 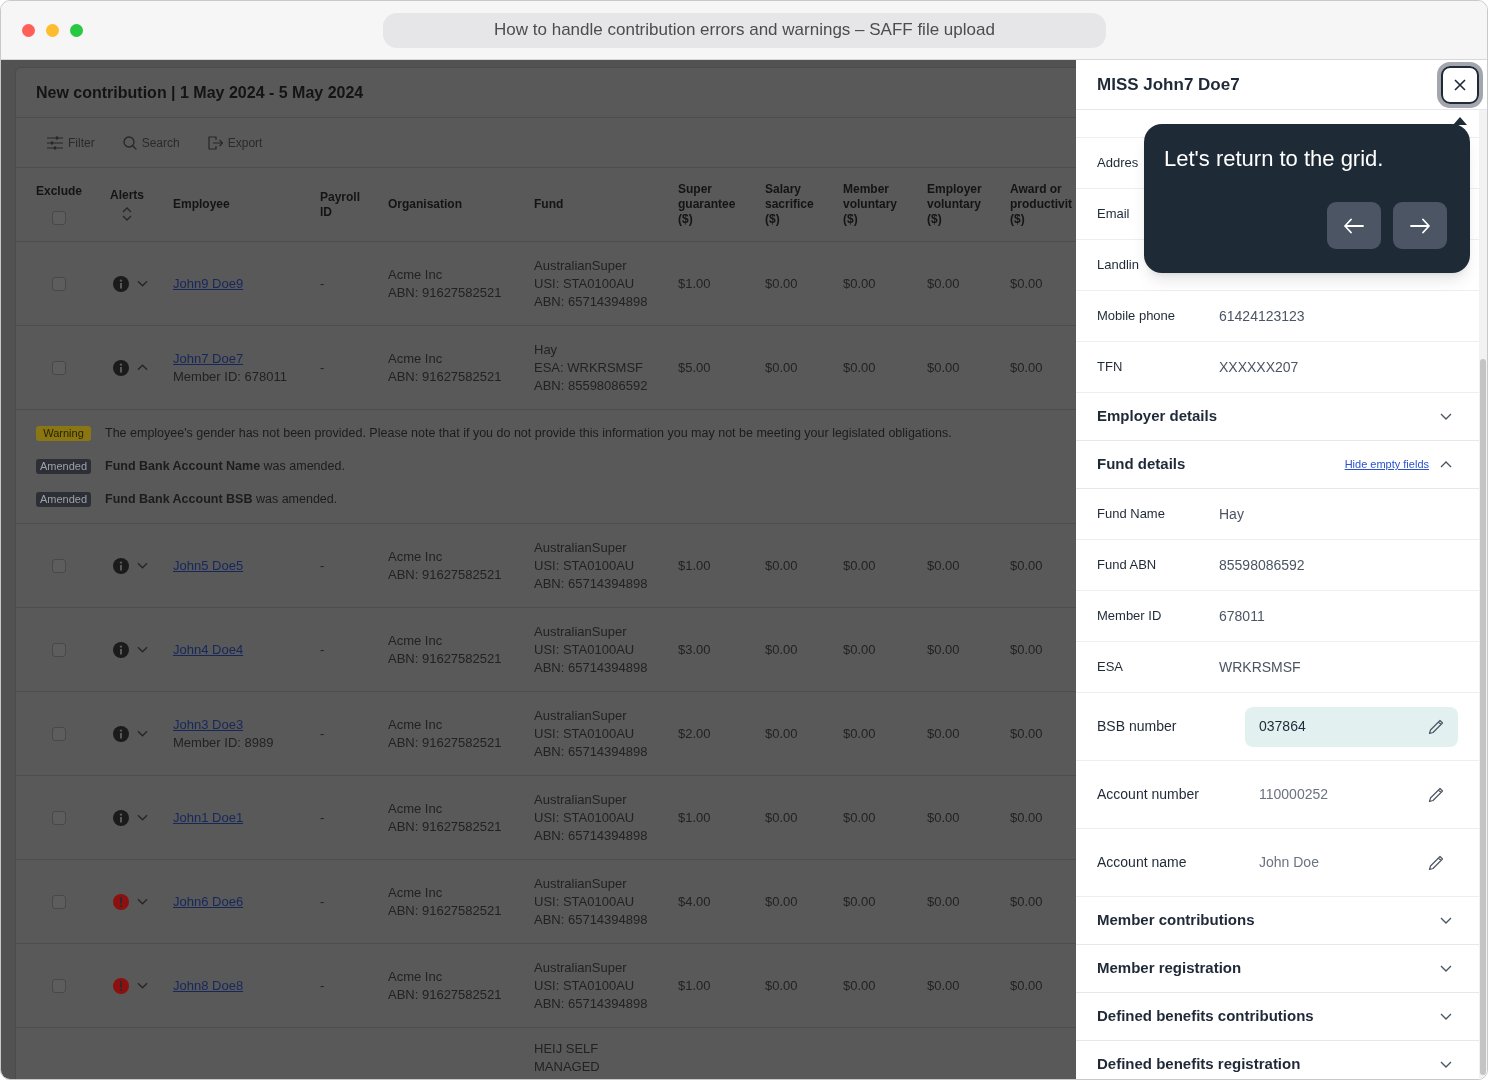 I want to click on next-button, so click(x=1420, y=225).